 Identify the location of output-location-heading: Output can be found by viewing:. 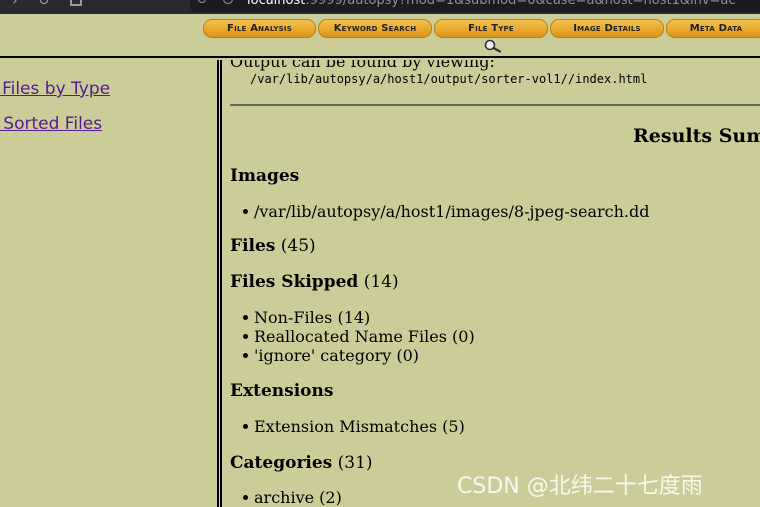
(362, 65).